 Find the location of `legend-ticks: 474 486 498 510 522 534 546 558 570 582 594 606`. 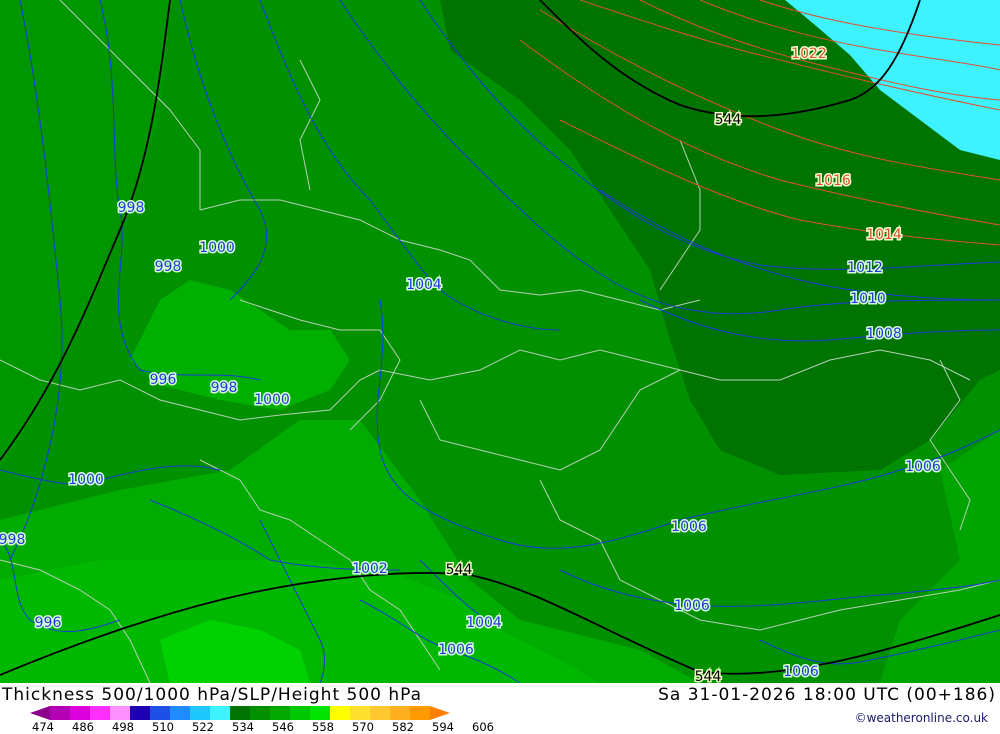

legend-ticks: 474 486 498 510 522 534 546 558 570 582 594 606 is located at coordinates (260, 727).